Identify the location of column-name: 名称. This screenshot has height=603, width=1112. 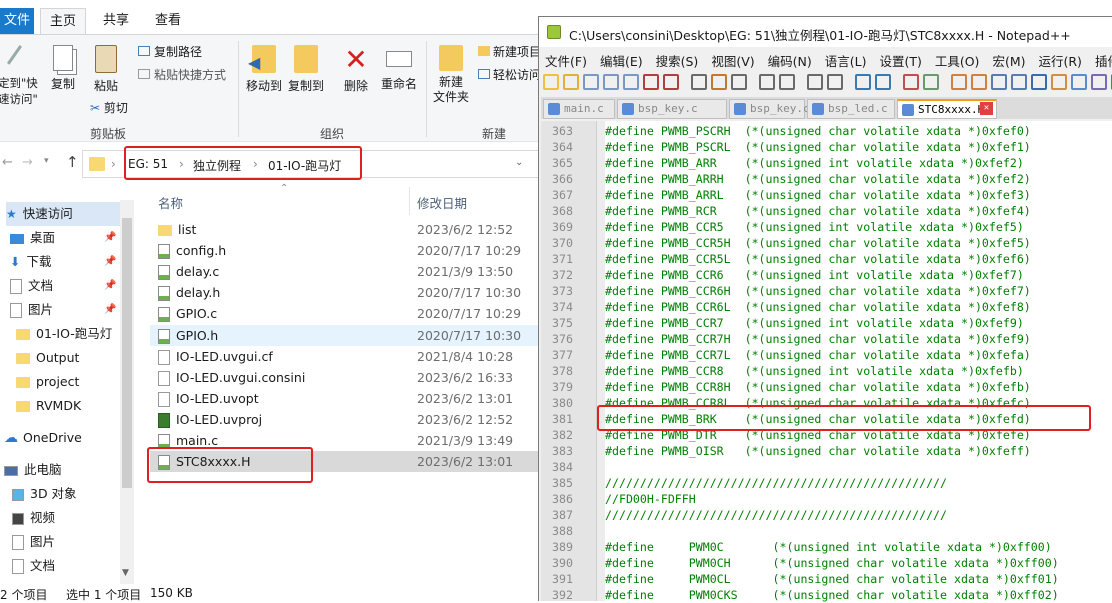
(170, 202).